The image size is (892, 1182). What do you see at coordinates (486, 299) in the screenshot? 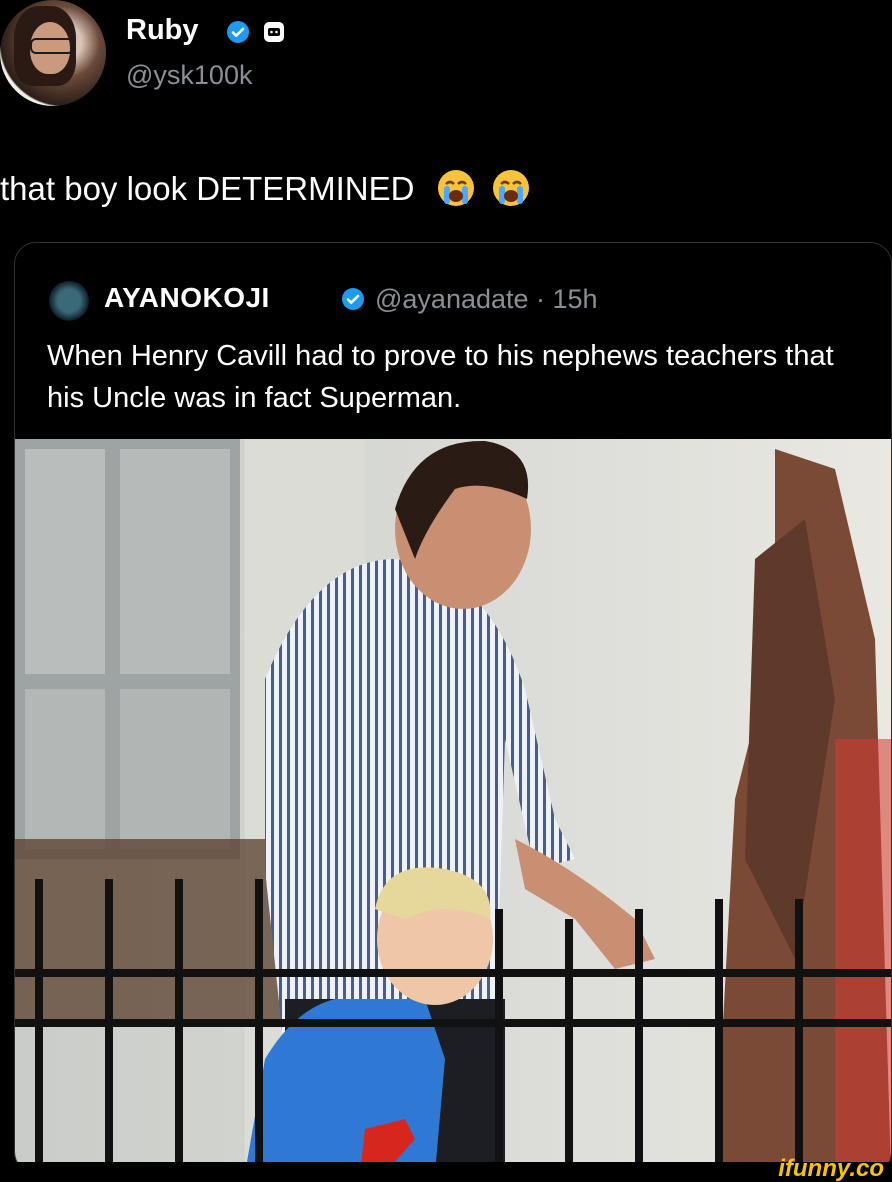
I see `quoted-handle-time: @ayanadate · 15h` at bounding box center [486, 299].